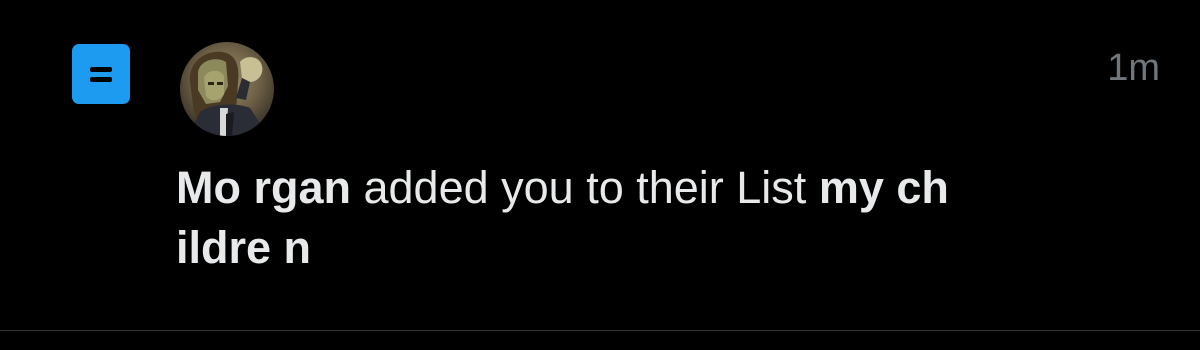 The height and width of the screenshot is (350, 1200). What do you see at coordinates (227, 89) in the screenshot?
I see `avatar` at bounding box center [227, 89].